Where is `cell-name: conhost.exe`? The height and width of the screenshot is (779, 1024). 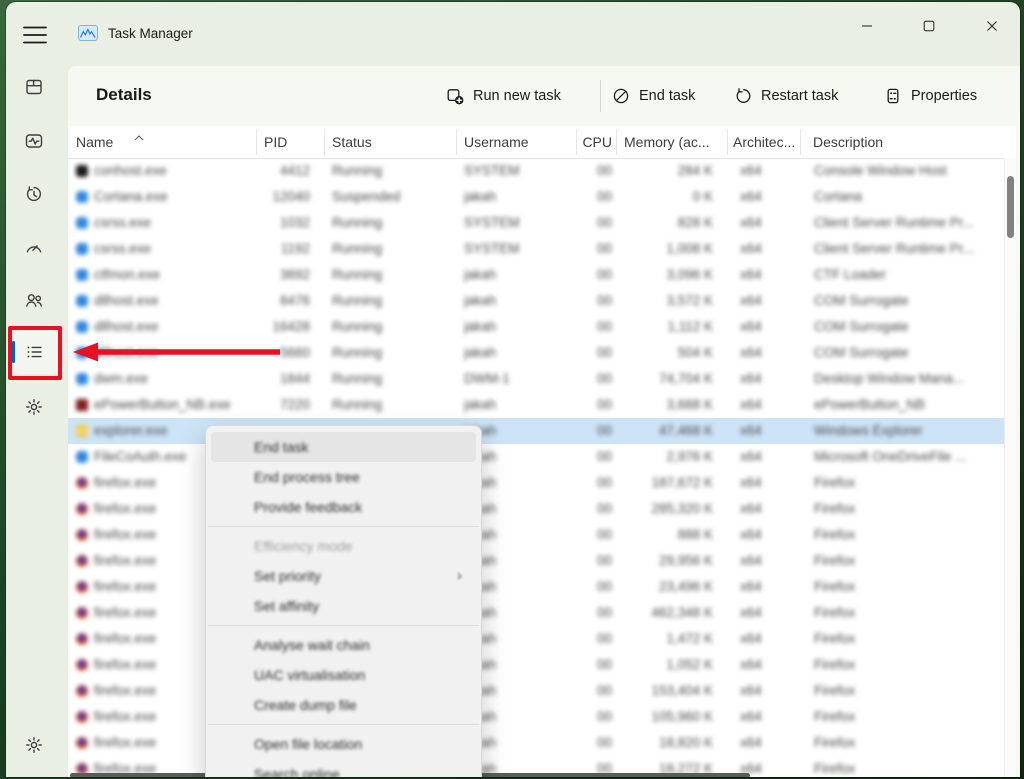 cell-name: conhost.exe is located at coordinates (130, 170).